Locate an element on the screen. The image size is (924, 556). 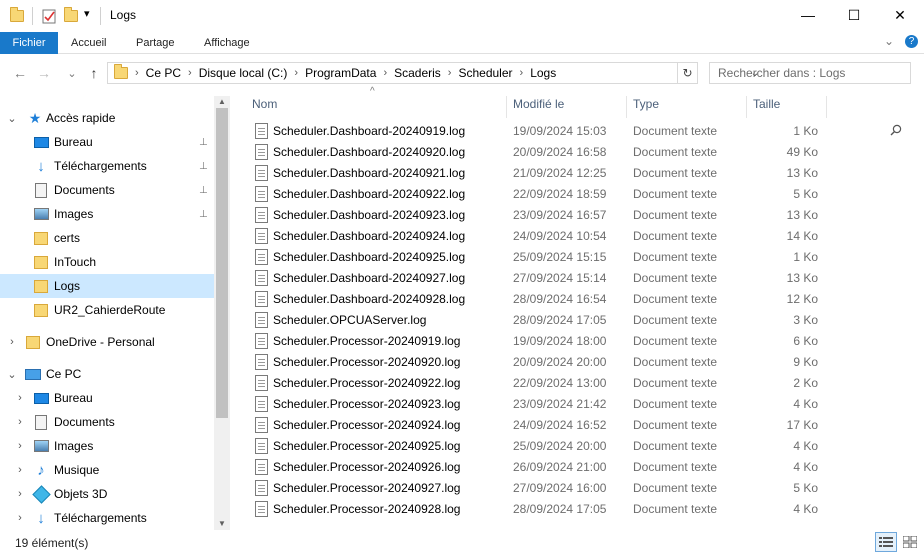
column-header-name: Nom is located at coordinates (375, 107).